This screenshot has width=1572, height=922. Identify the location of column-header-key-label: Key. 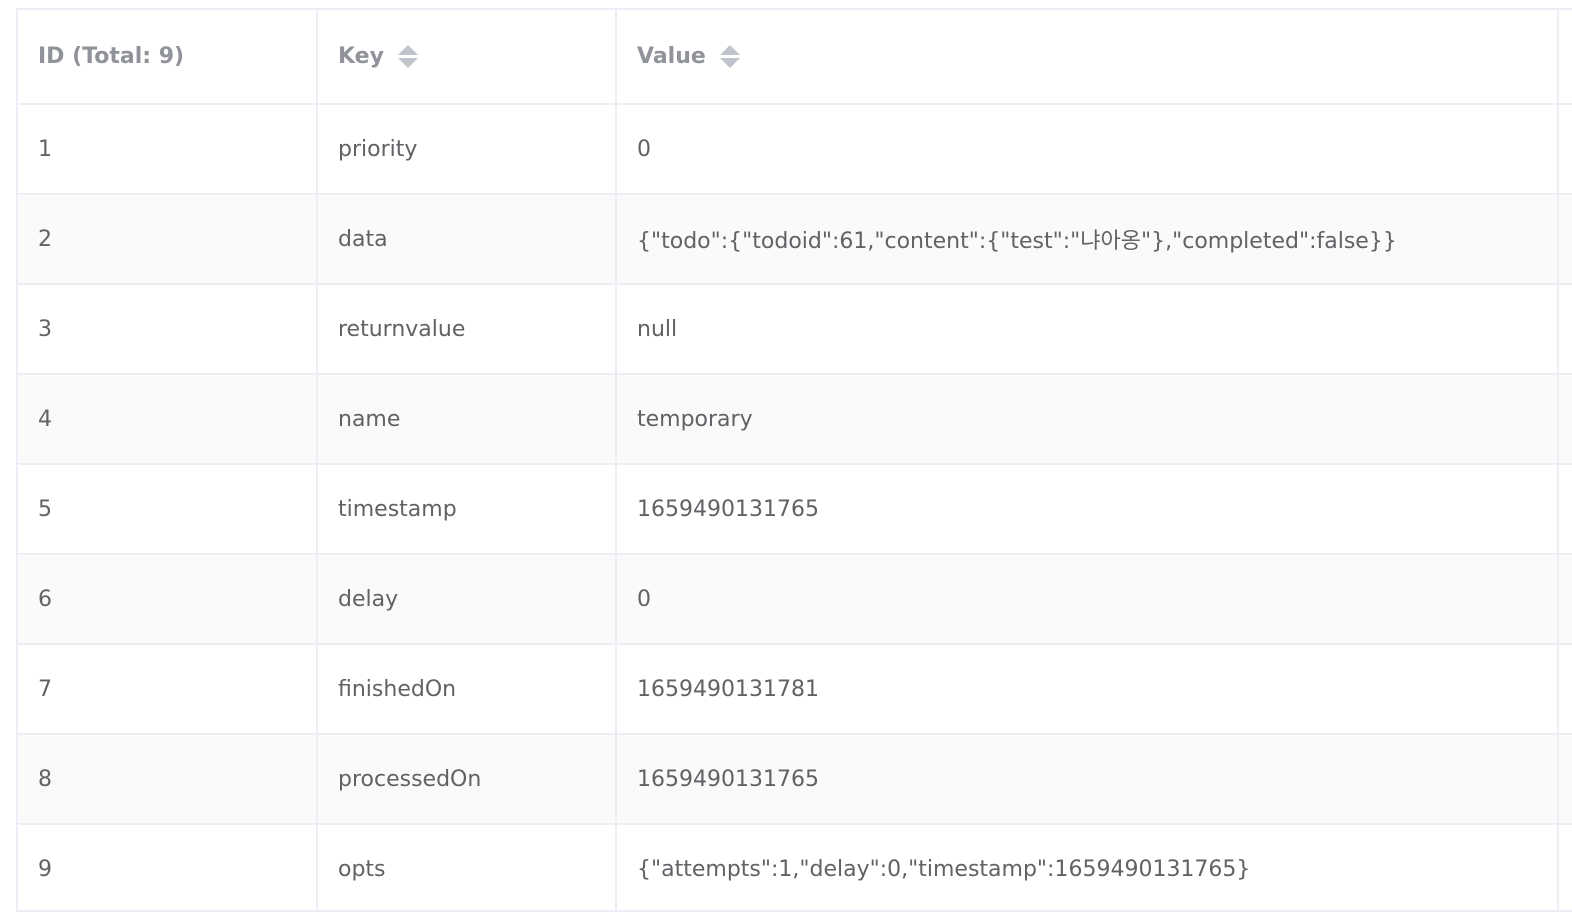
(361, 56).